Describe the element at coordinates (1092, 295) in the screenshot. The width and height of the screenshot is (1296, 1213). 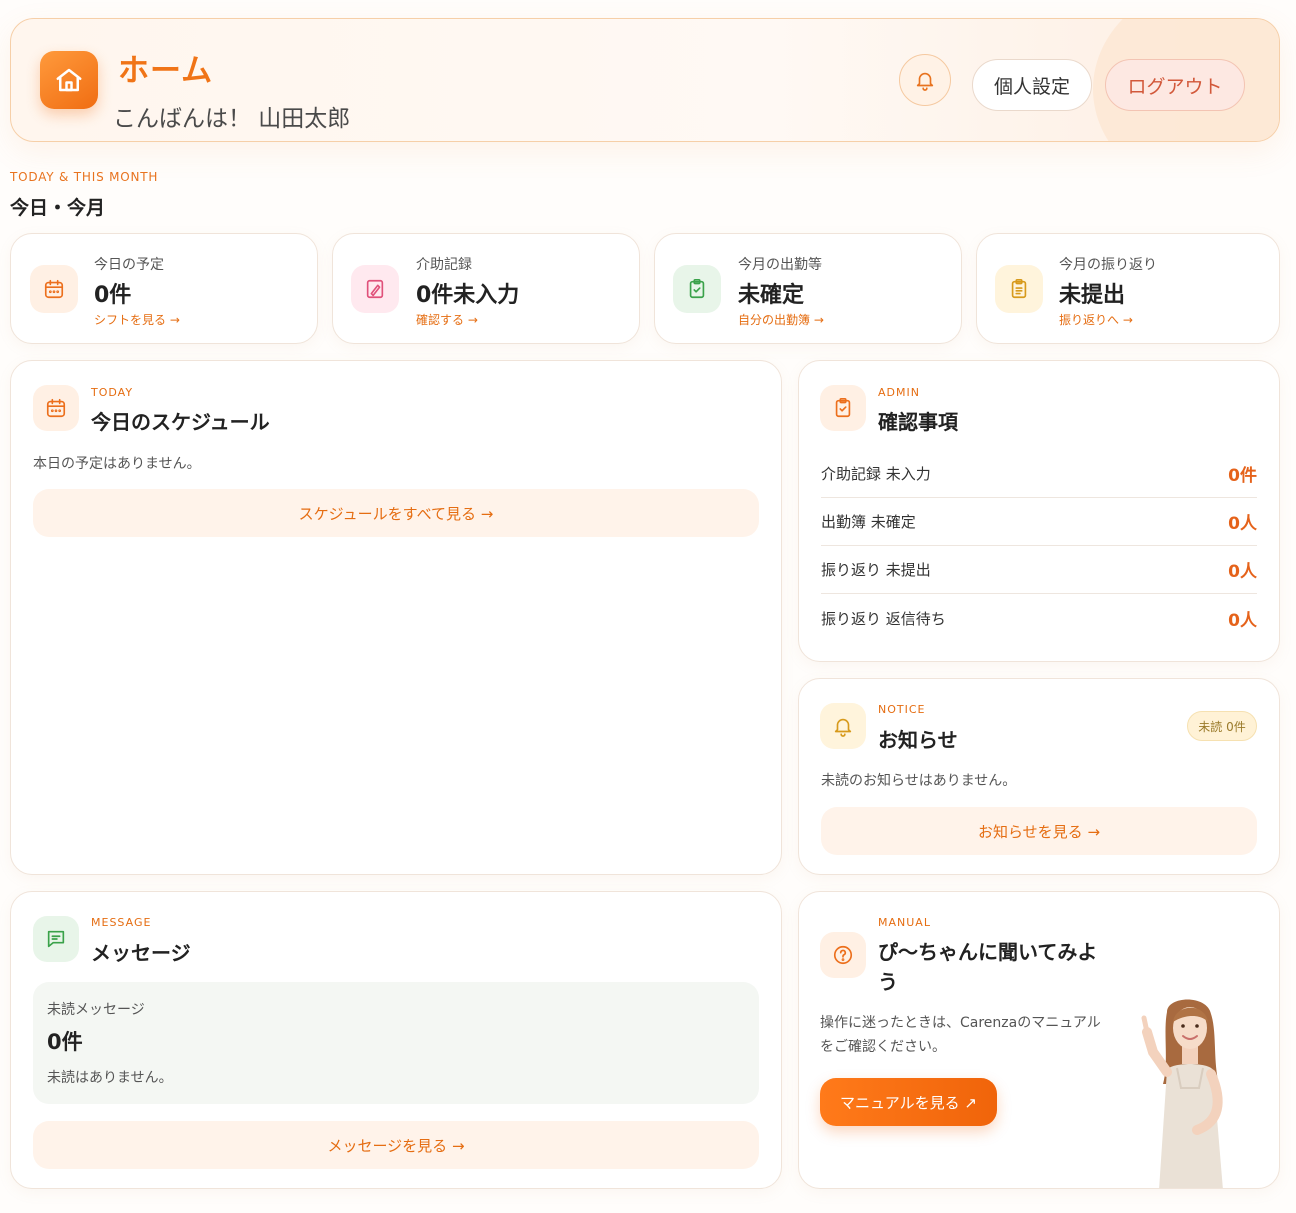
I see `stat-value: 未提出` at that location.